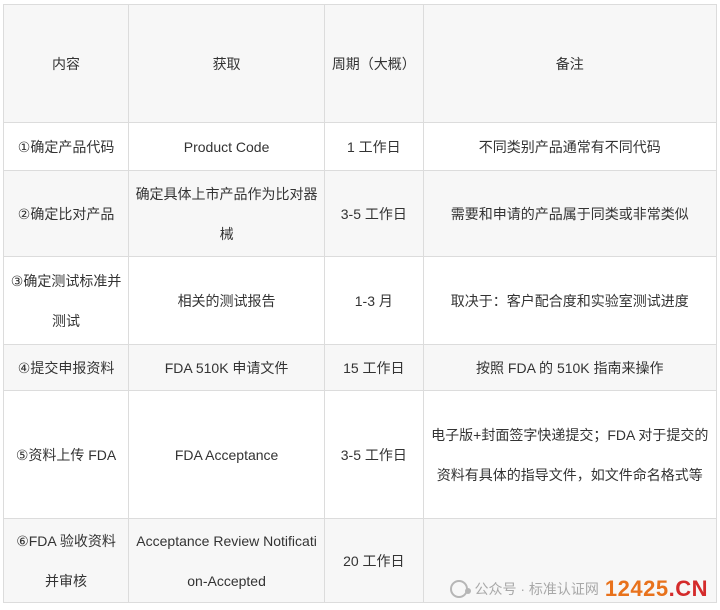  I want to click on site-badge: 12425.CN, so click(656, 589).